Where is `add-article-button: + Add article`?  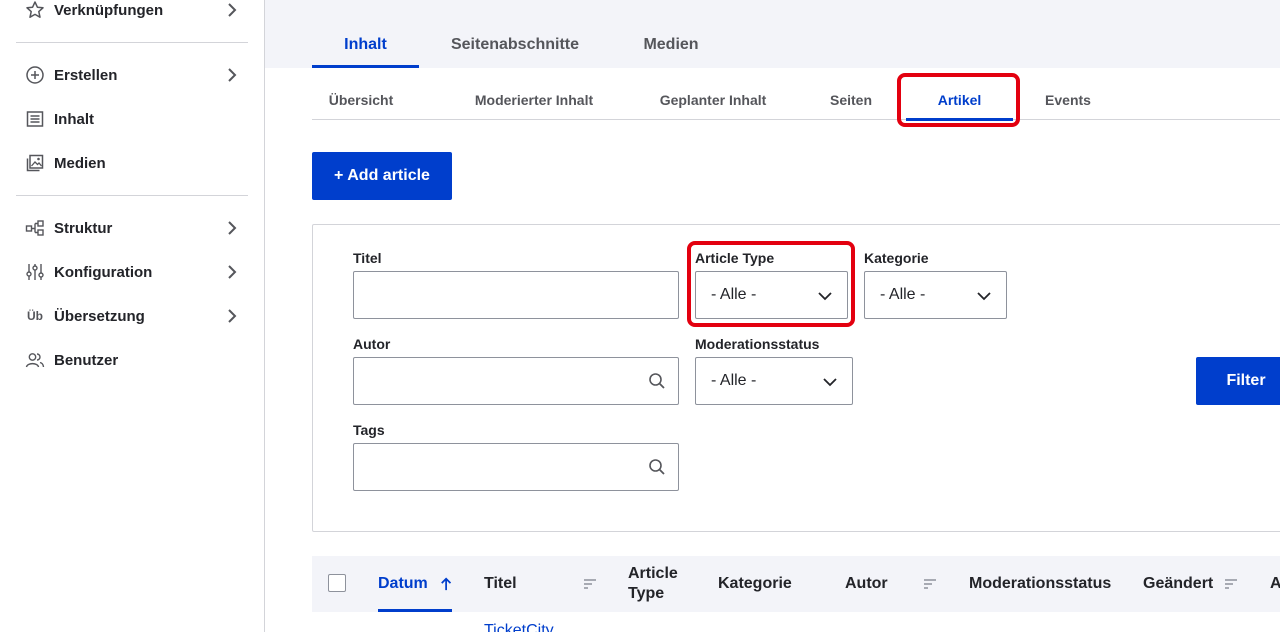
add-article-button: + Add article is located at coordinates (382, 176).